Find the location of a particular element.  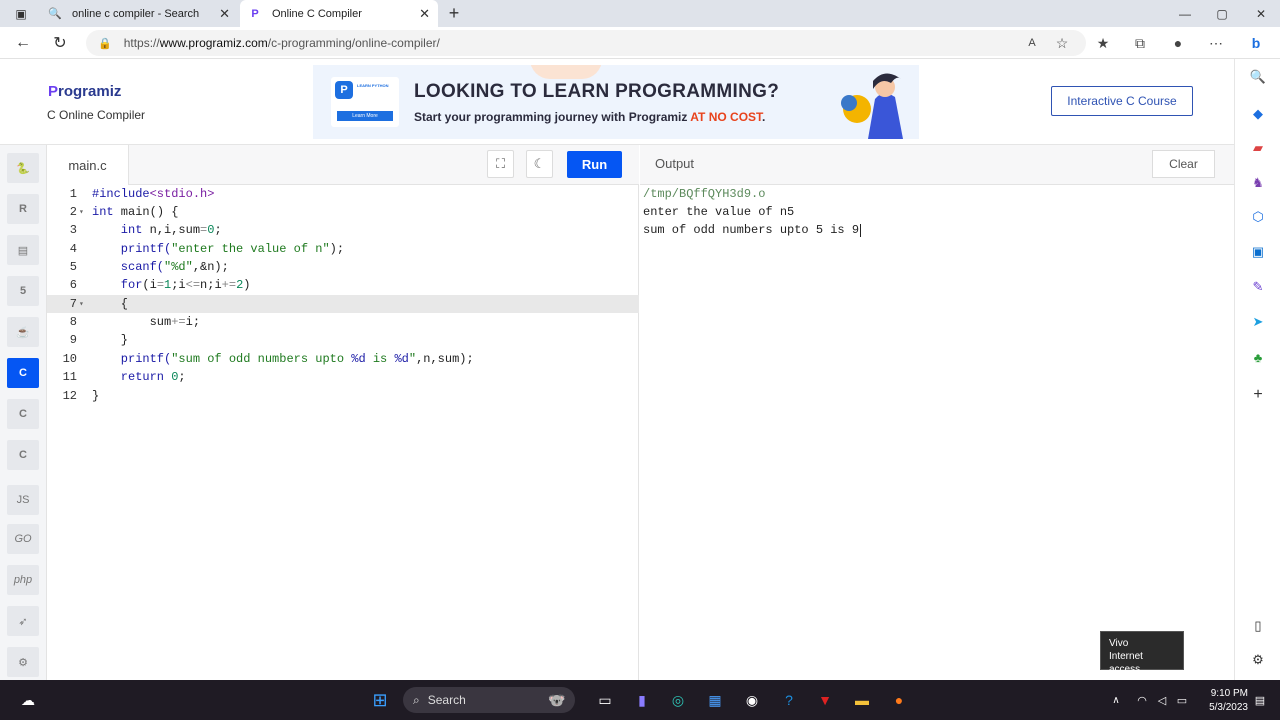

banner-badge: P LEARN PYTHON Learn More is located at coordinates (365, 102).